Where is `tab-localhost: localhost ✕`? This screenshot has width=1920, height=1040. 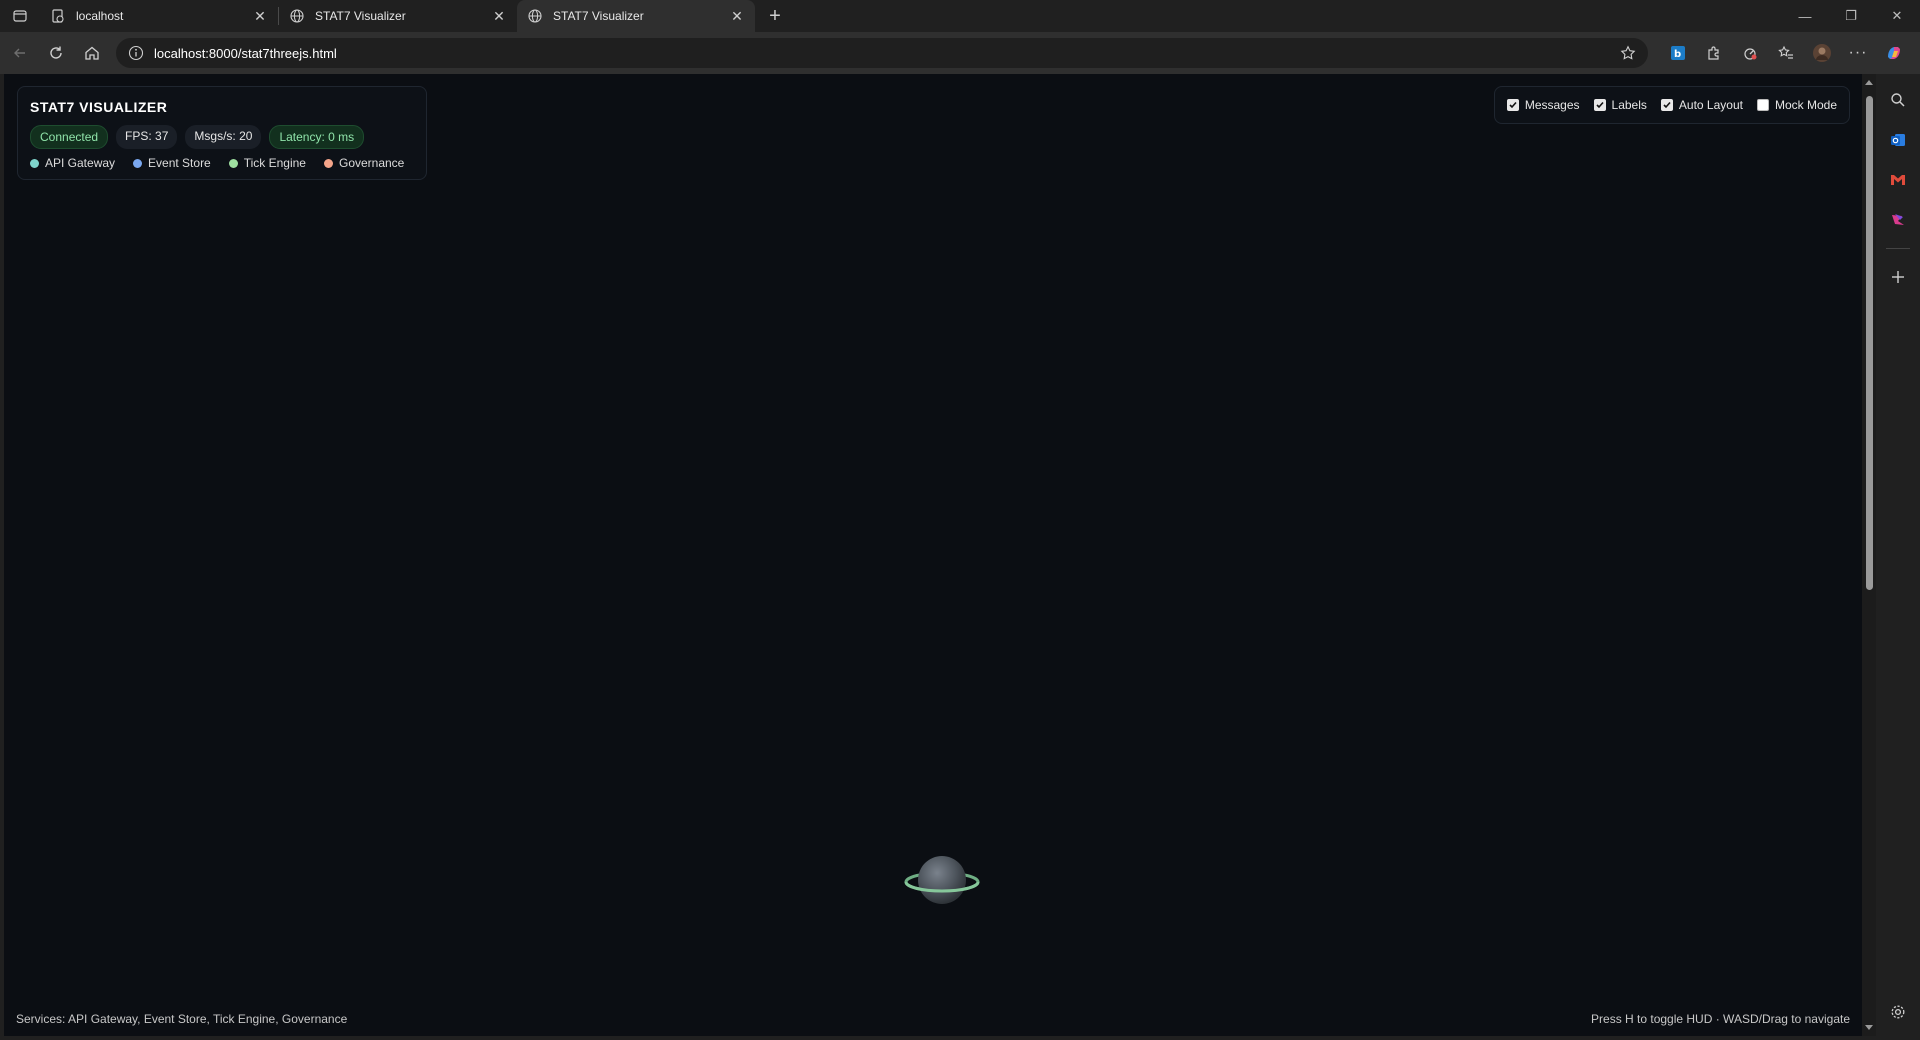 tab-localhost: localhost ✕ is located at coordinates (159, 16).